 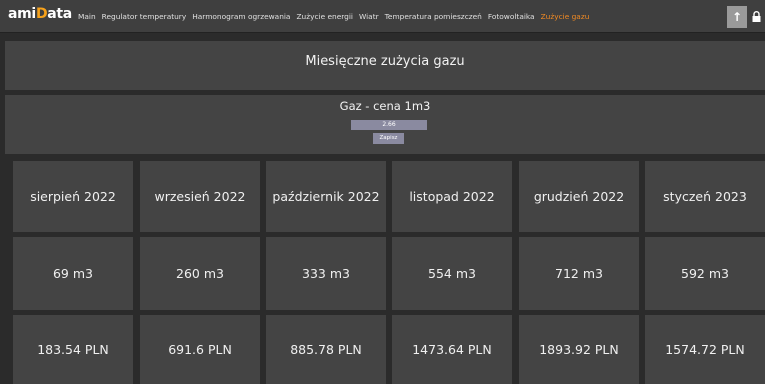 I want to click on scroll-up-button: ↑, so click(x=737, y=16).